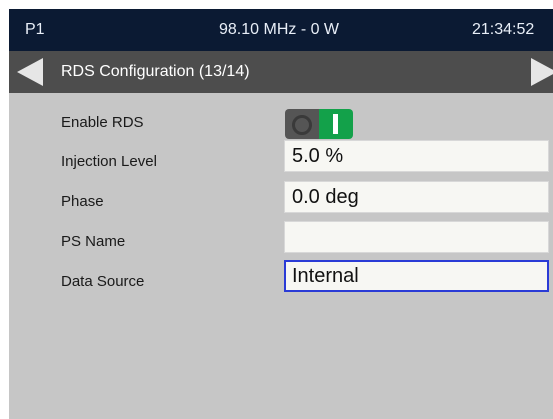  Describe the element at coordinates (155, 71) in the screenshot. I see `page-title: RDS Configuration (13/14)` at that location.